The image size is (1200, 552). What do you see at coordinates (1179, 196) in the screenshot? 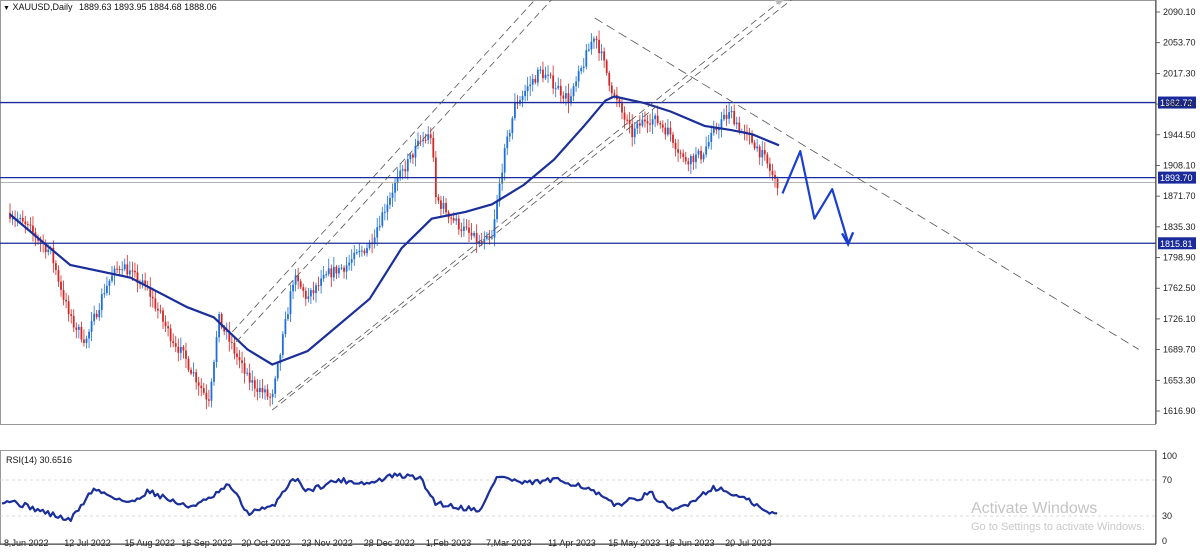
I see `price-tick-label: 1871.70` at bounding box center [1179, 196].